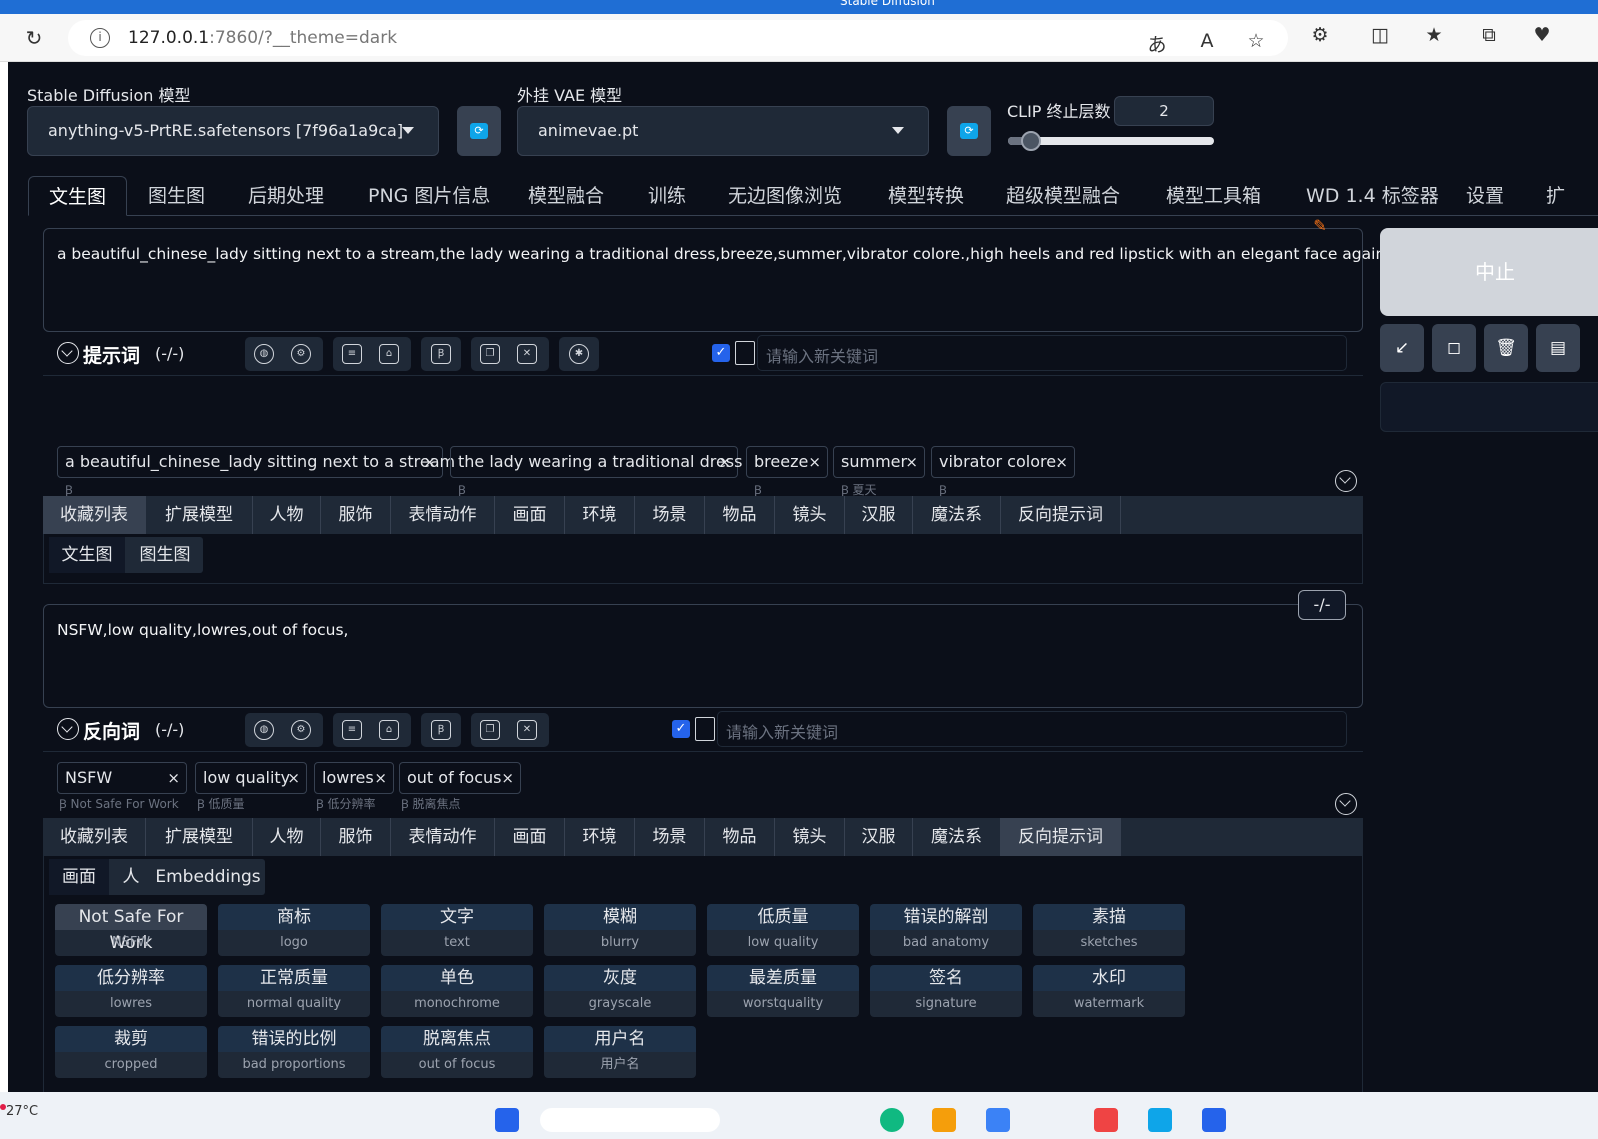 The image size is (1598, 1139). Describe the element at coordinates (1164, 111) in the screenshot. I see `clip-skip-input: 2` at that location.